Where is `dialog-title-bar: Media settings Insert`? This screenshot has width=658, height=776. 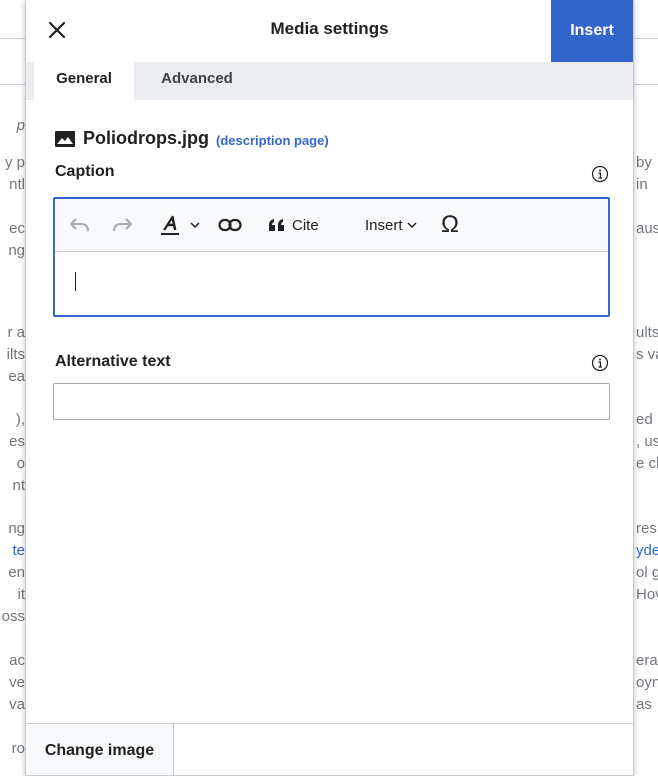
dialog-title-bar: Media settings Insert is located at coordinates (329, 31).